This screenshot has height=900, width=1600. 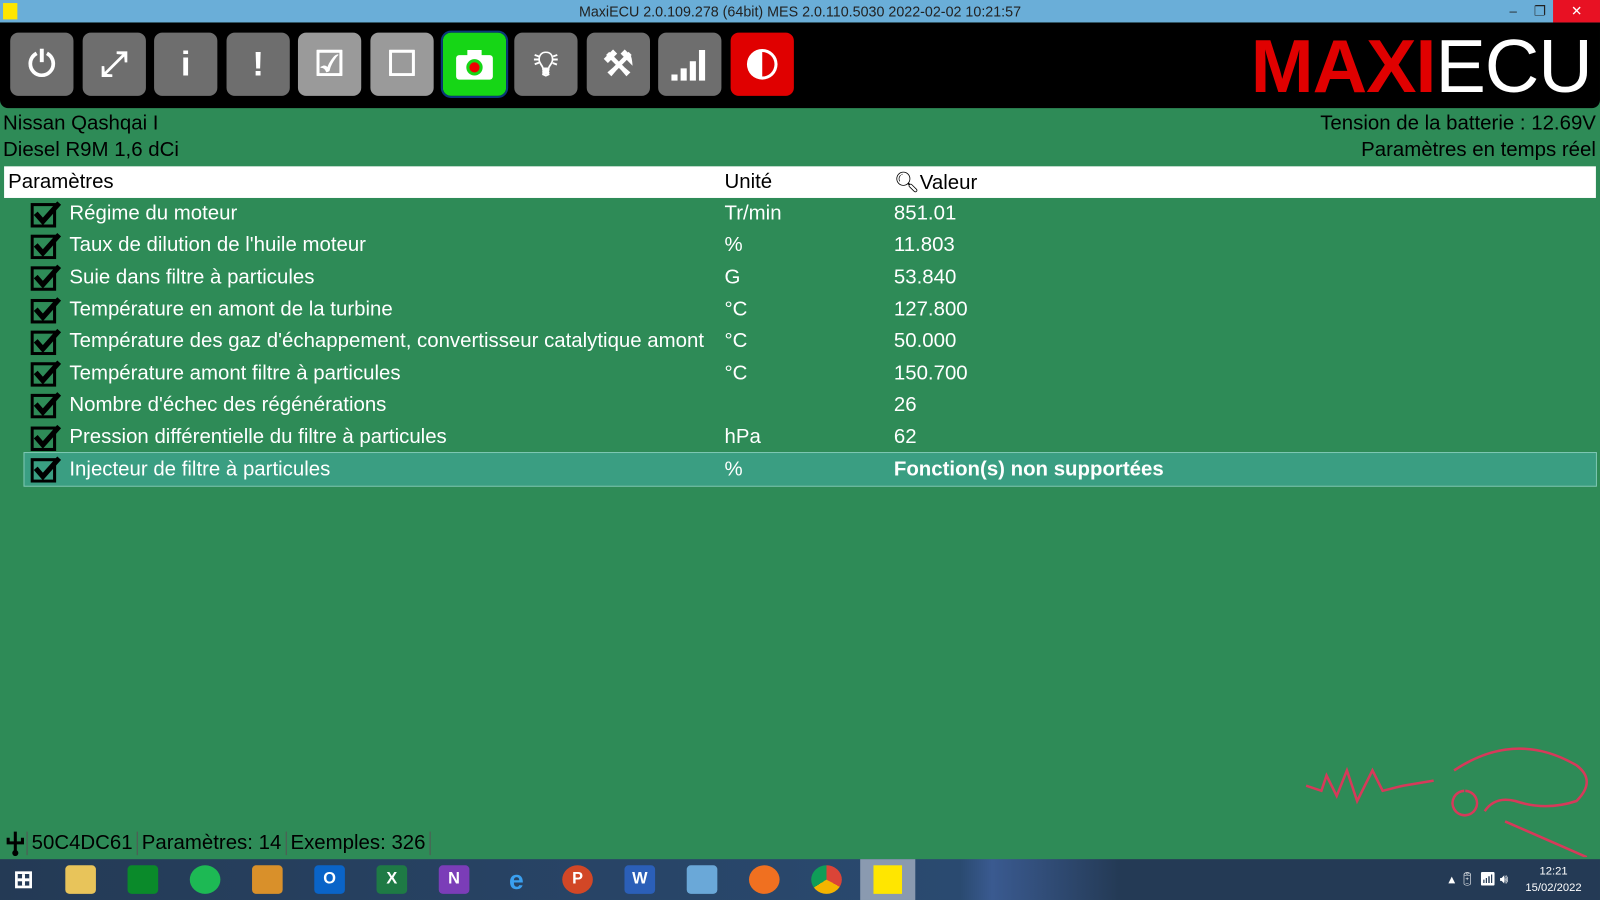 I want to click on app-icon, so click(x=10, y=11).